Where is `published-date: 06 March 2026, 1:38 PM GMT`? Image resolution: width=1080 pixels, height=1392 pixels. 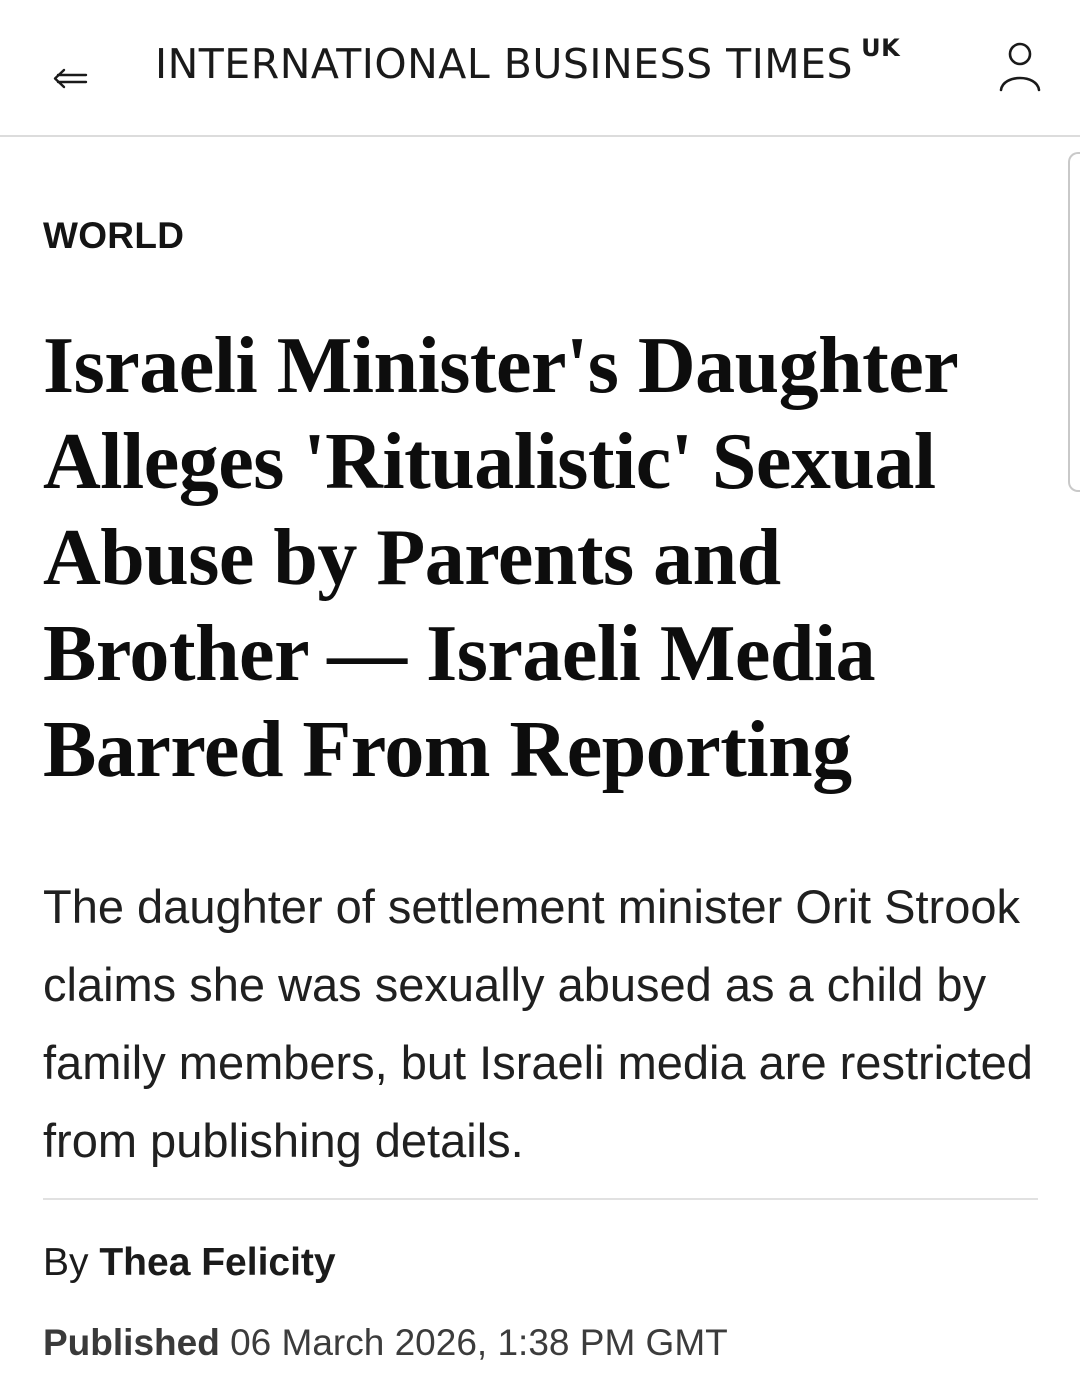
published-date: 06 March 2026, 1:38 PM GMT is located at coordinates (479, 1342).